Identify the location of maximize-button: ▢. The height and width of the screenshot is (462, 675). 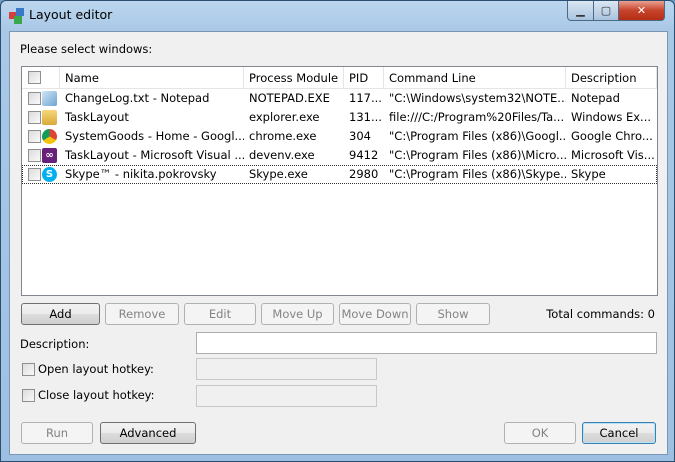
(606, 11).